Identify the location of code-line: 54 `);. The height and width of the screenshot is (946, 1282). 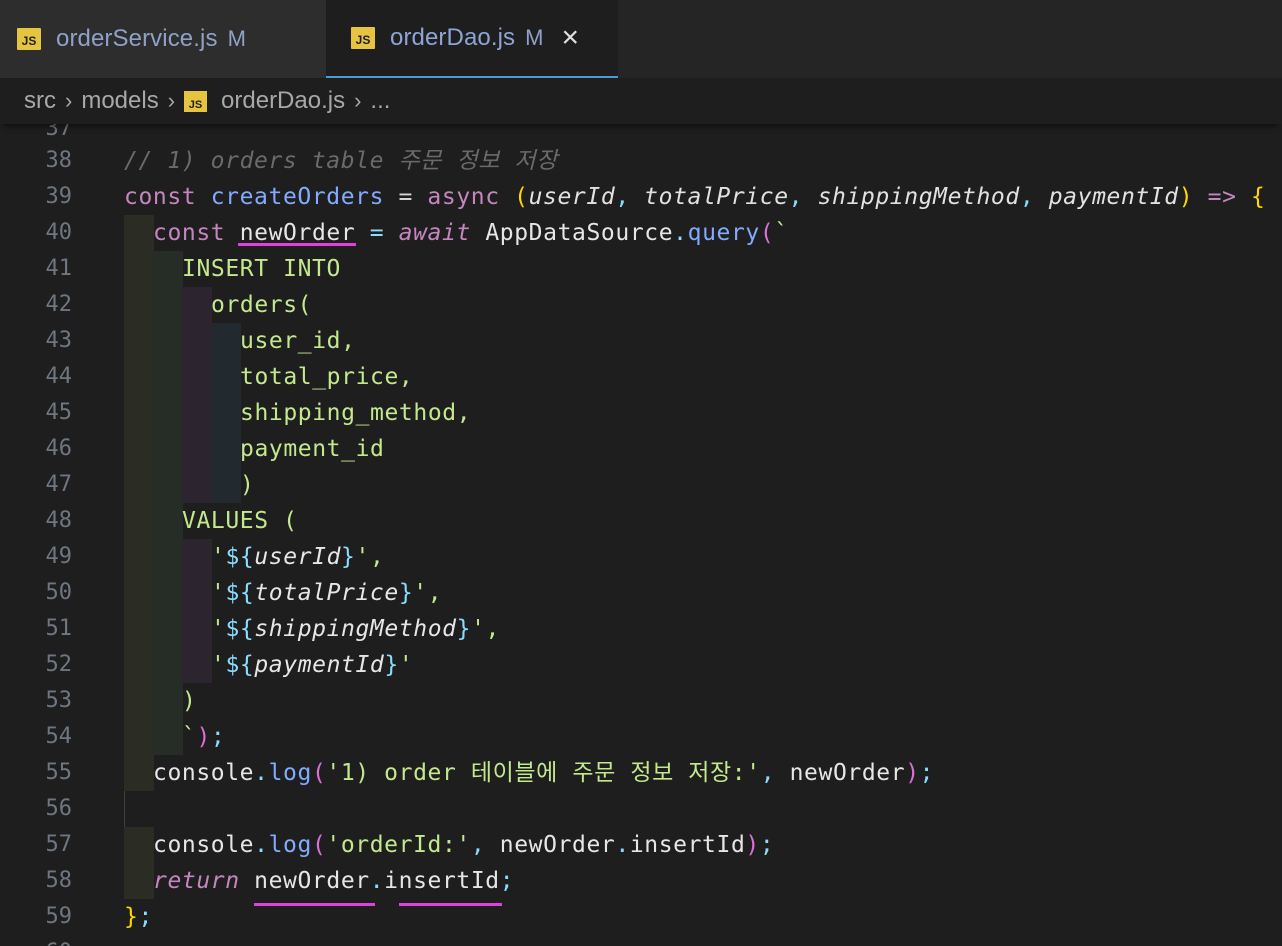
(641, 737).